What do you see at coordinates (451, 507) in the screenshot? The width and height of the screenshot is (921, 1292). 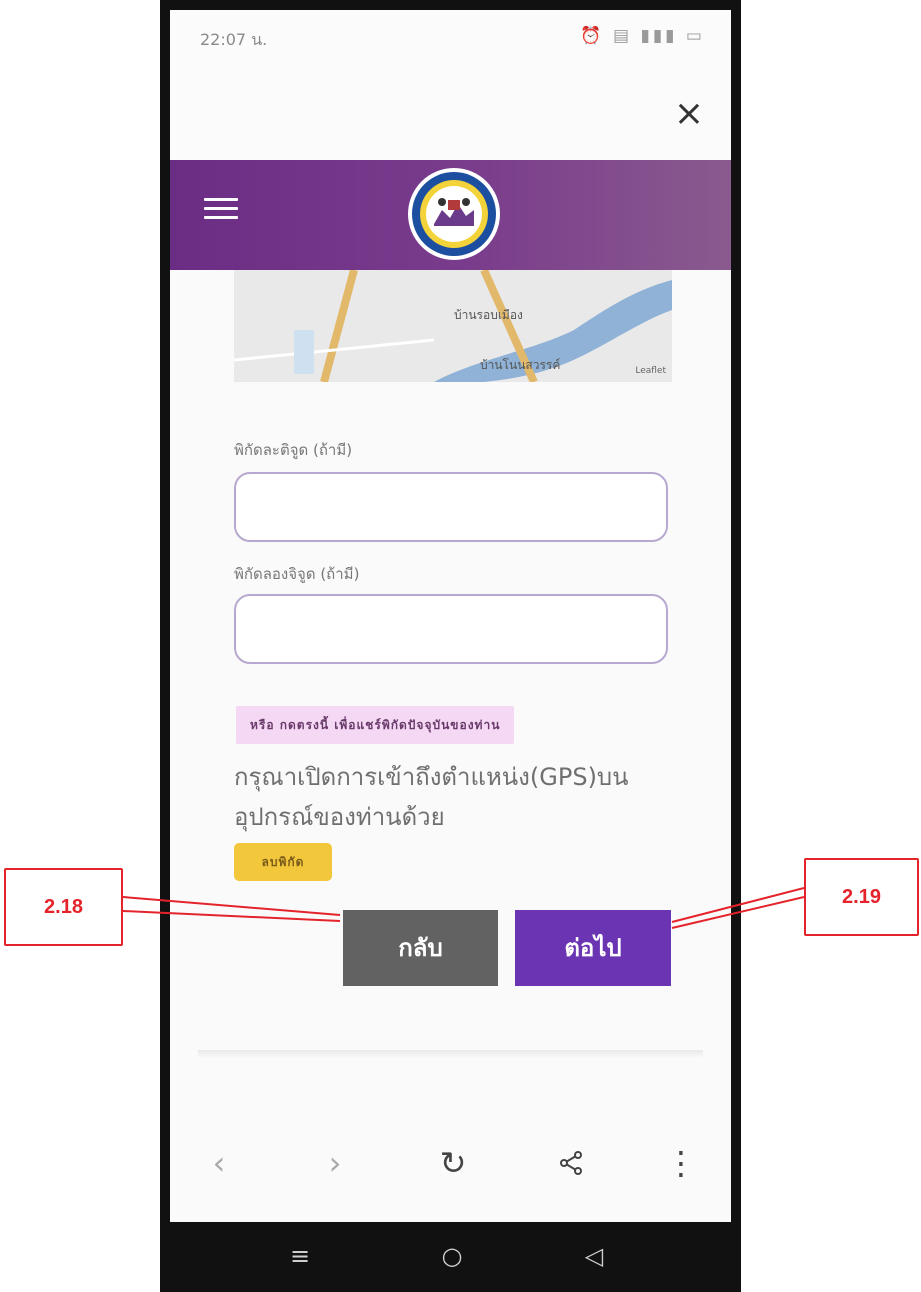 I see `latitude-input` at bounding box center [451, 507].